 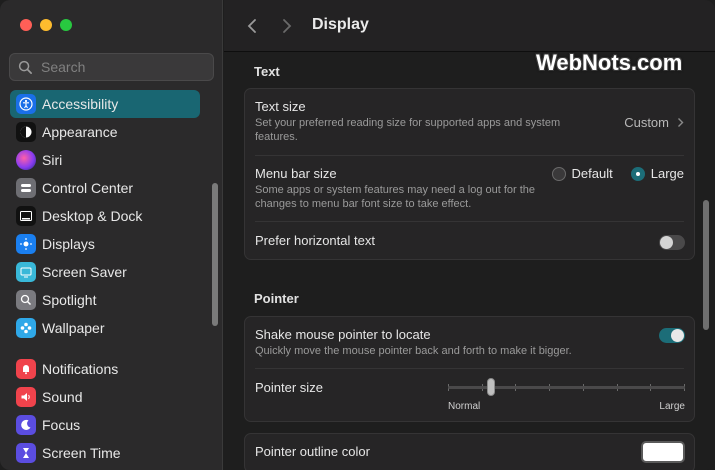 I want to click on section-title-pointer: Pointer, so click(x=276, y=298).